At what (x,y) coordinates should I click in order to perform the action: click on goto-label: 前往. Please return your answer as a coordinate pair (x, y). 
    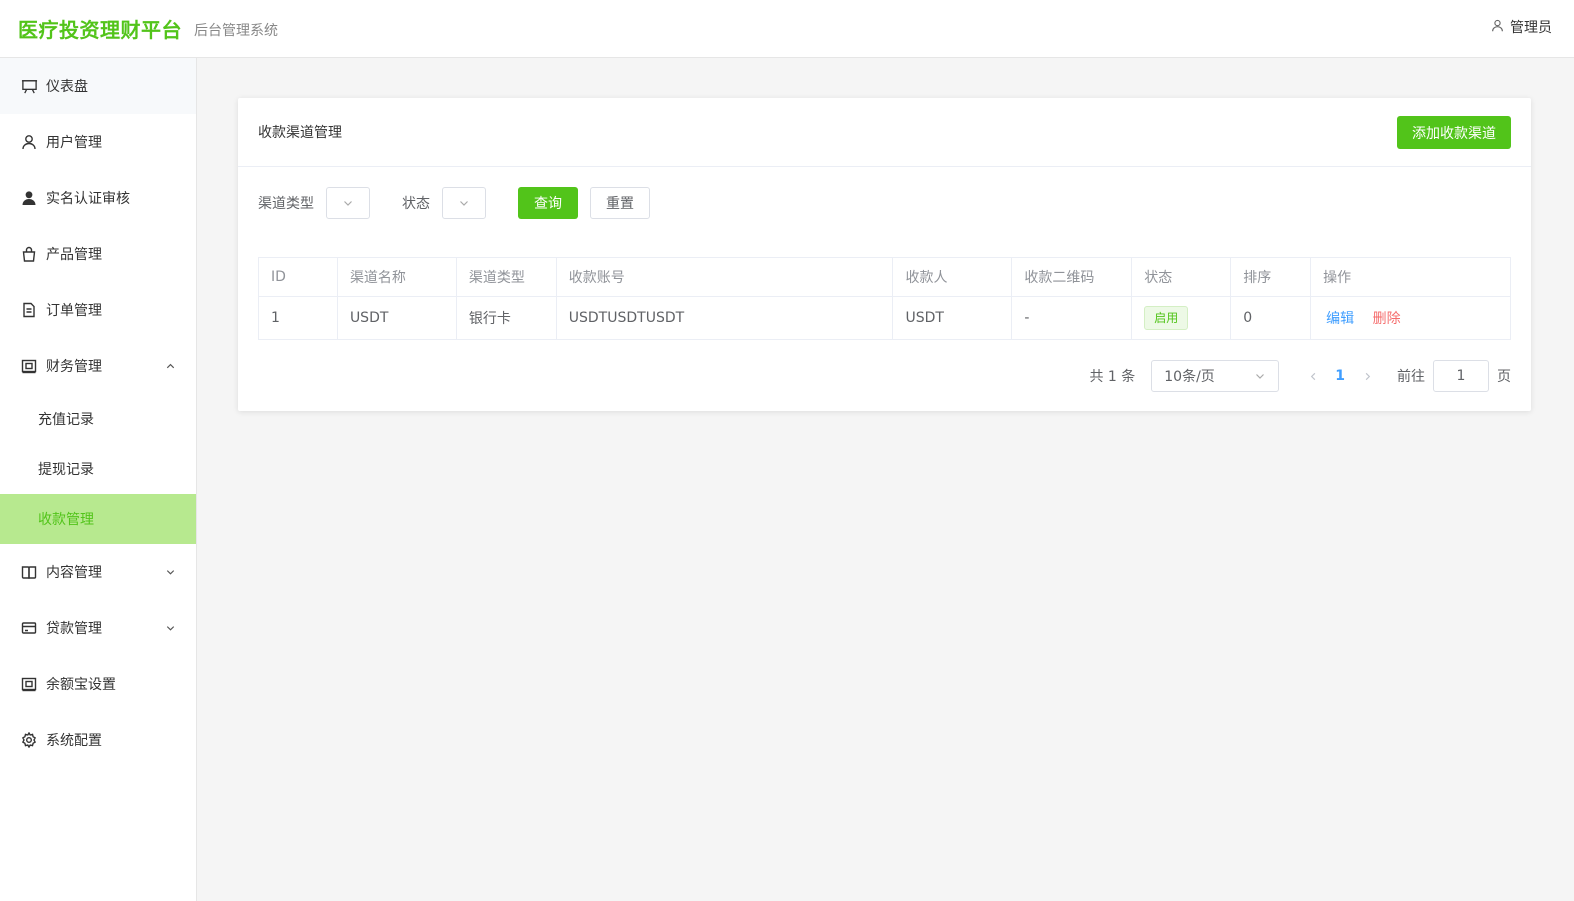
    Looking at the image, I should click on (1411, 377).